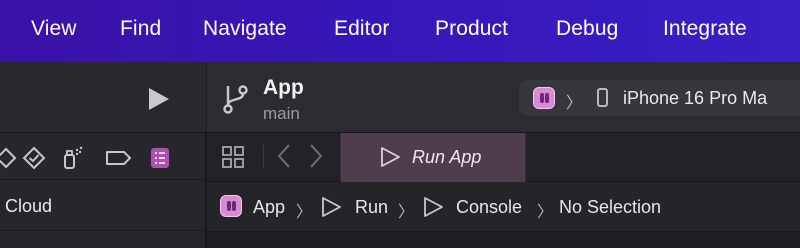  What do you see at coordinates (160, 158) in the screenshot?
I see `report-list-icon` at bounding box center [160, 158].